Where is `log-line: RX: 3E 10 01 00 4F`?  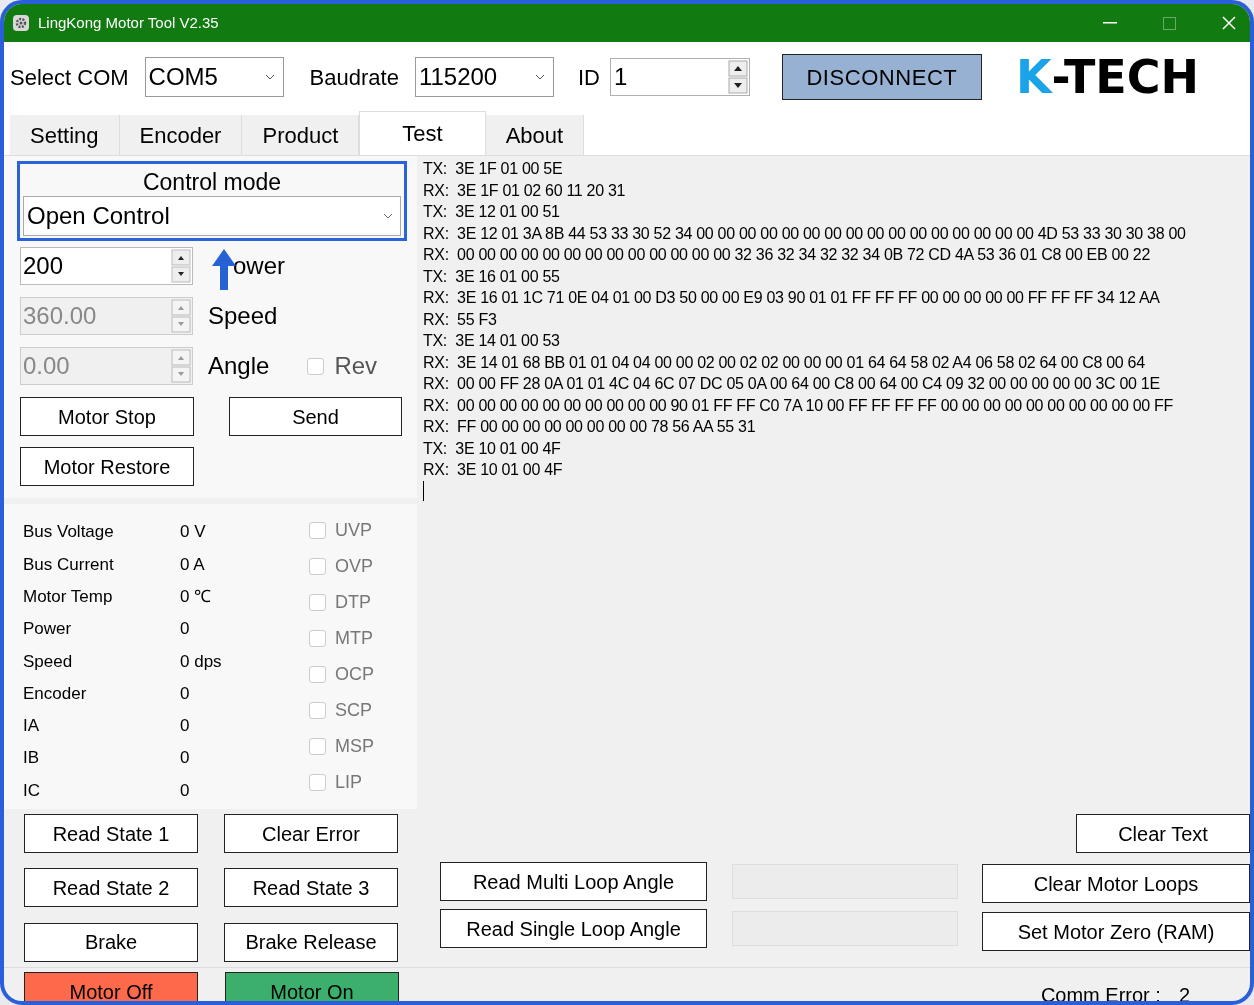
log-line: RX: 3E 10 01 00 4F is located at coordinates (493, 470).